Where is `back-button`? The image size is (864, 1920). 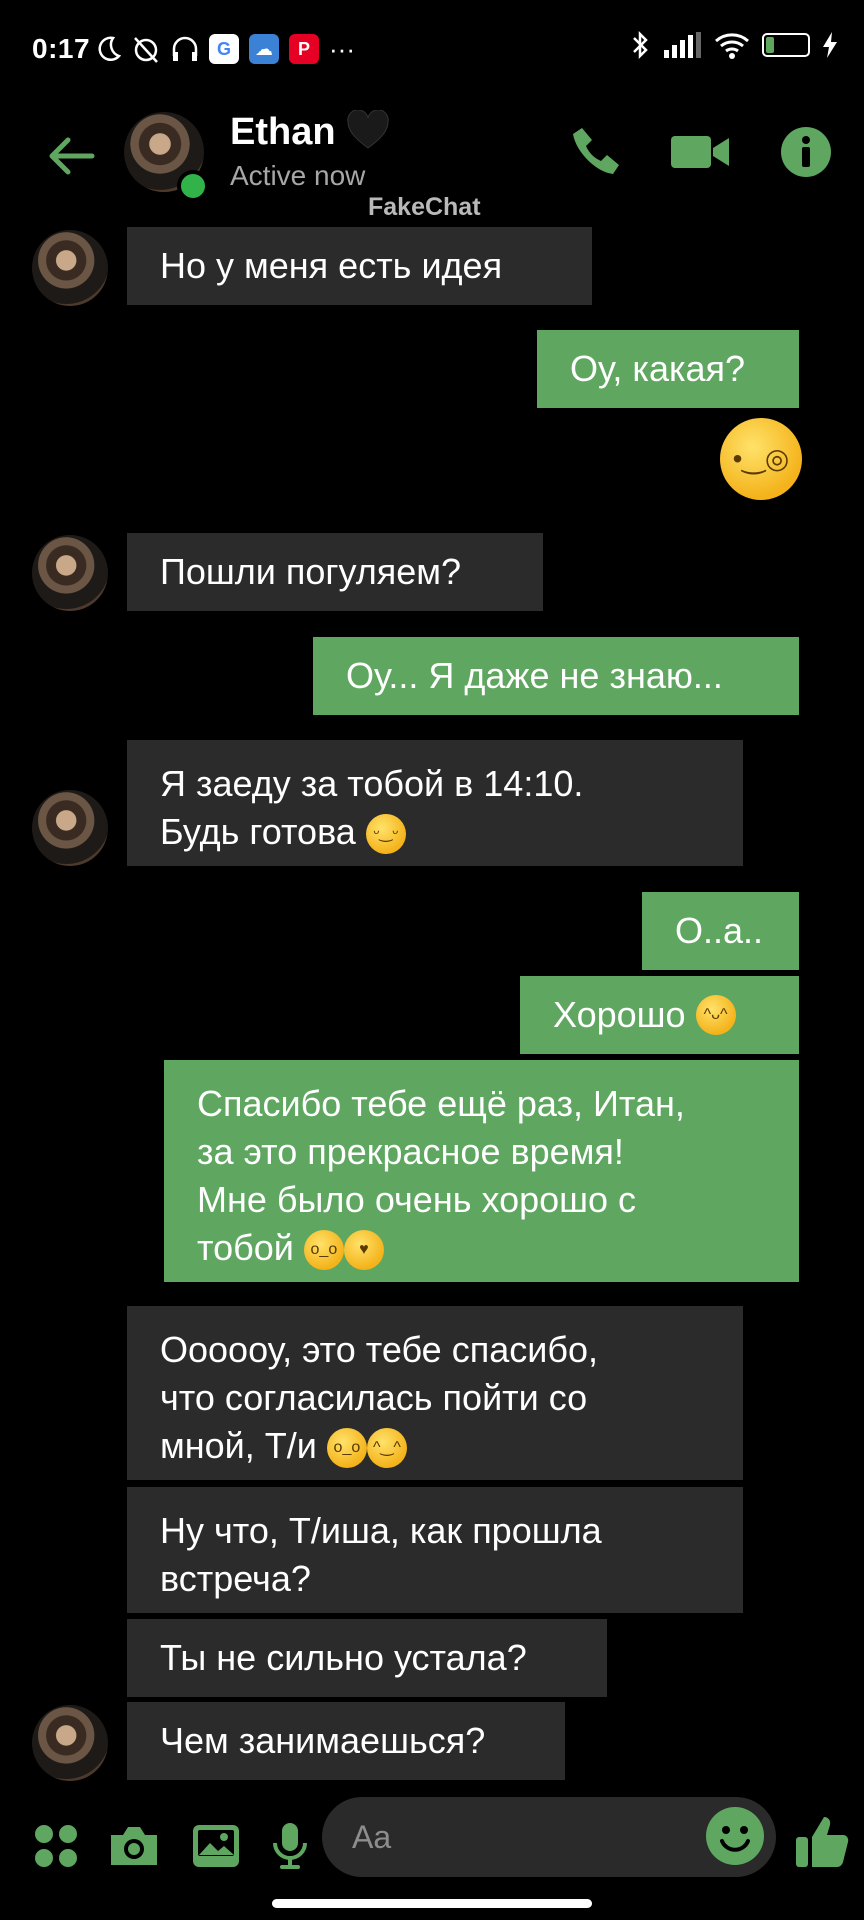 back-button is located at coordinates (70, 156).